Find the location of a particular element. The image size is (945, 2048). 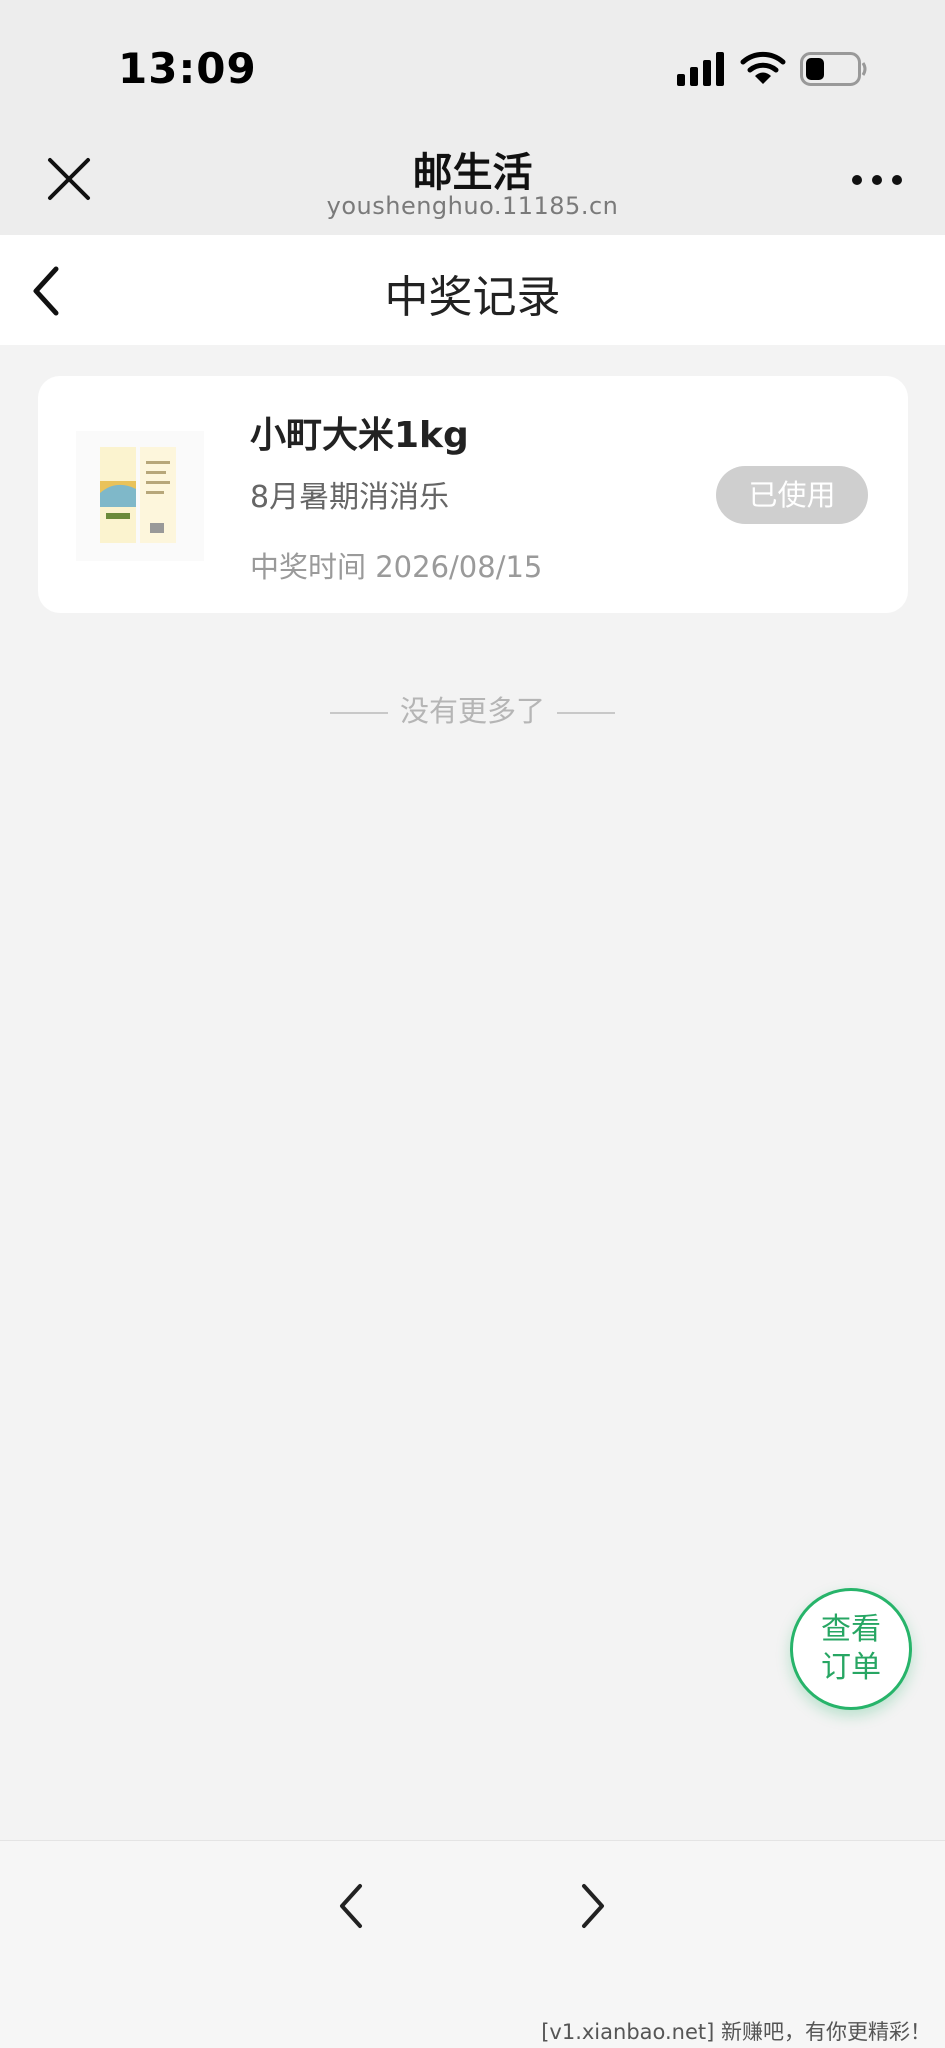

prize-time-value: 2026/08/15 is located at coordinates (459, 567).